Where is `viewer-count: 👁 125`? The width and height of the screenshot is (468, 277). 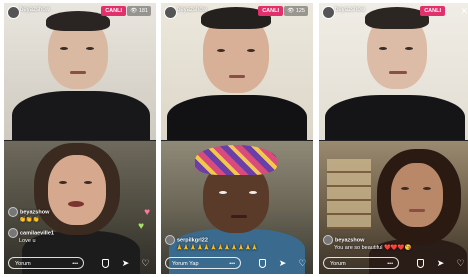
viewer-count: 👁 125 is located at coordinates (296, 11).